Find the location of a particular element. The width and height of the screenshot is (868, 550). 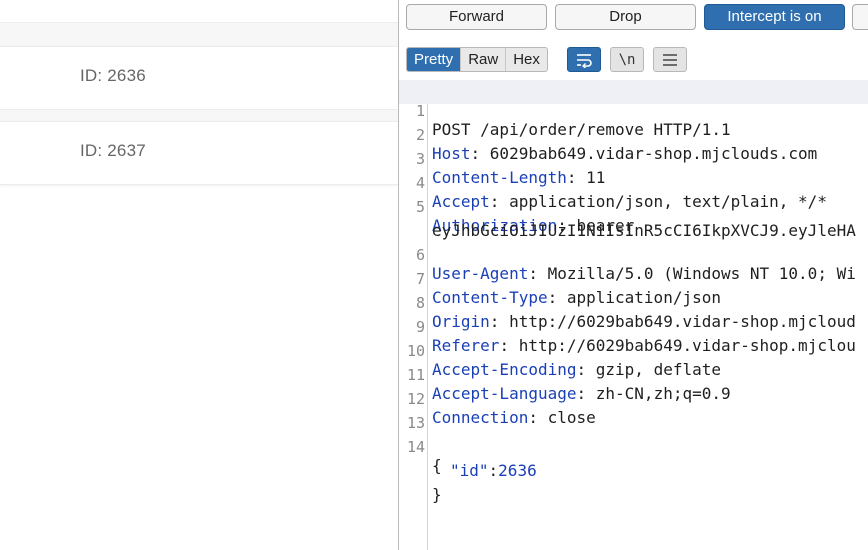

show-newlines-button: \n is located at coordinates (627, 59).